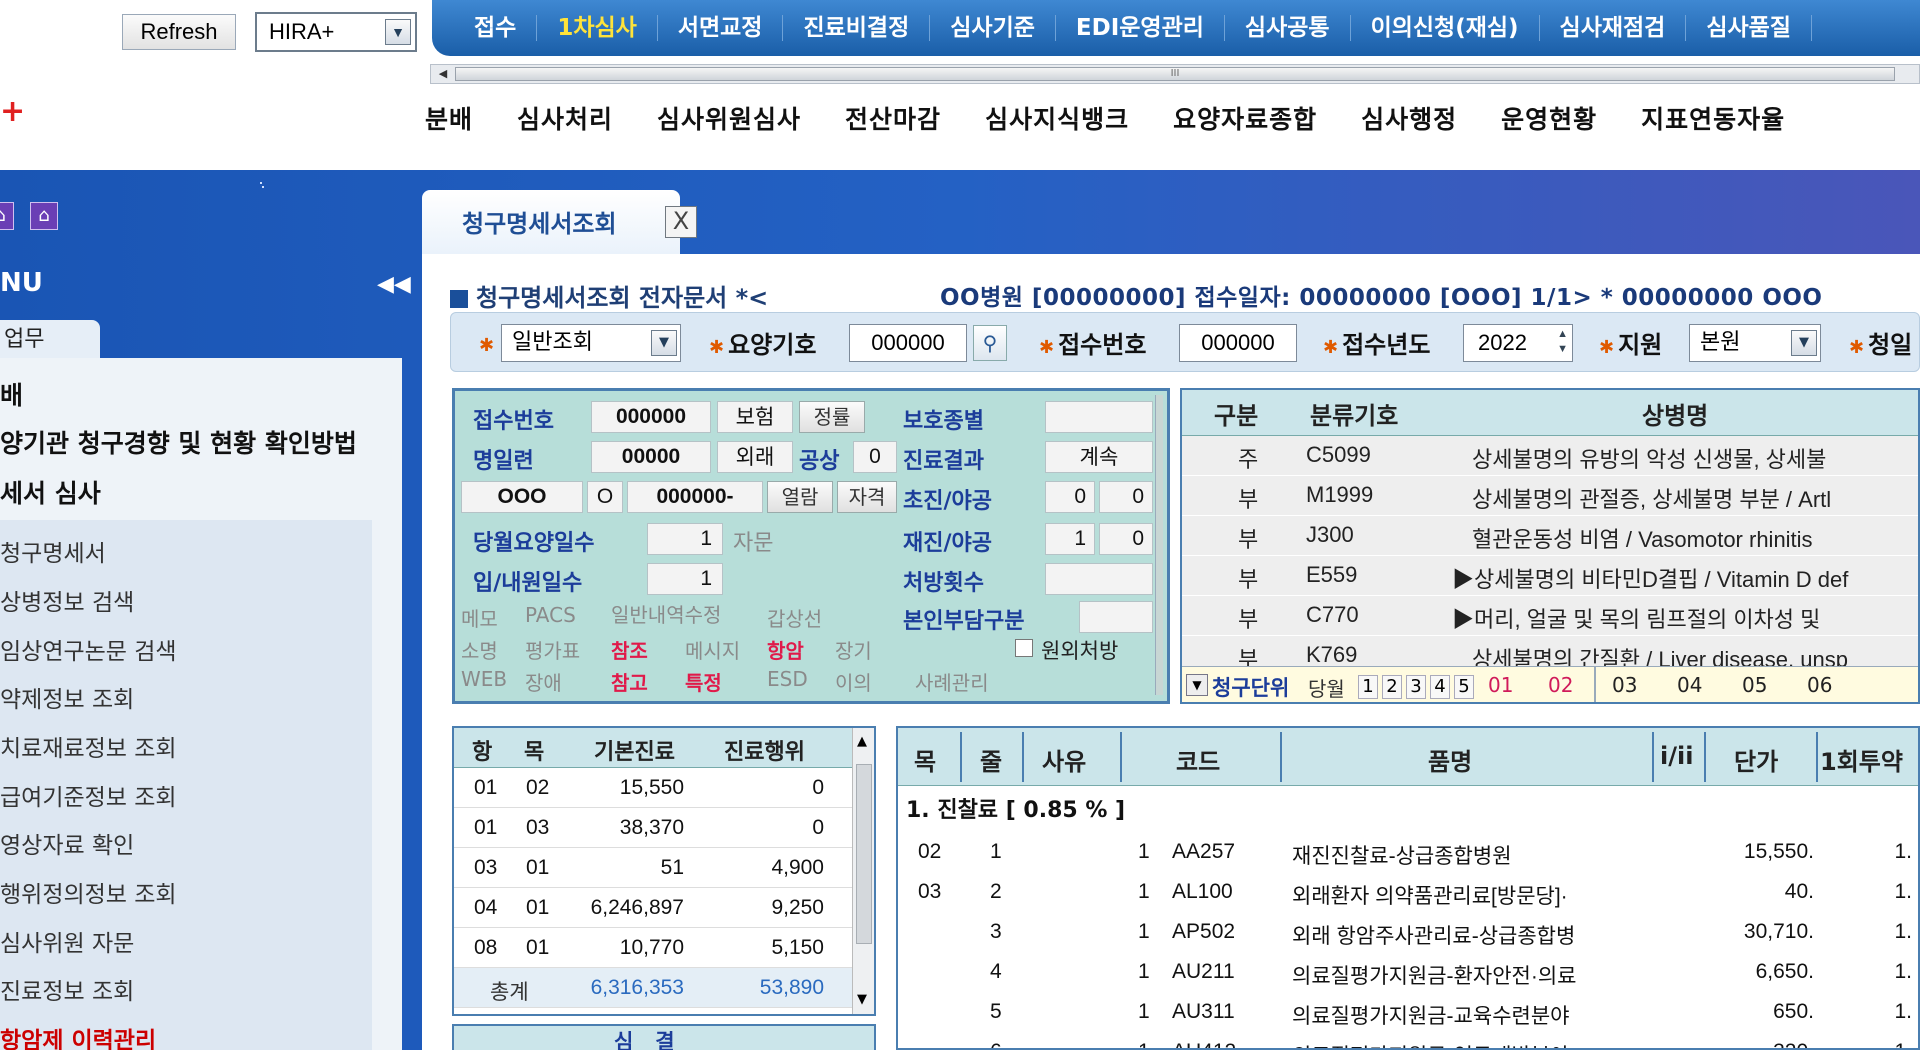  What do you see at coordinates (703, 681) in the screenshot?
I see `special-link: 특정` at bounding box center [703, 681].